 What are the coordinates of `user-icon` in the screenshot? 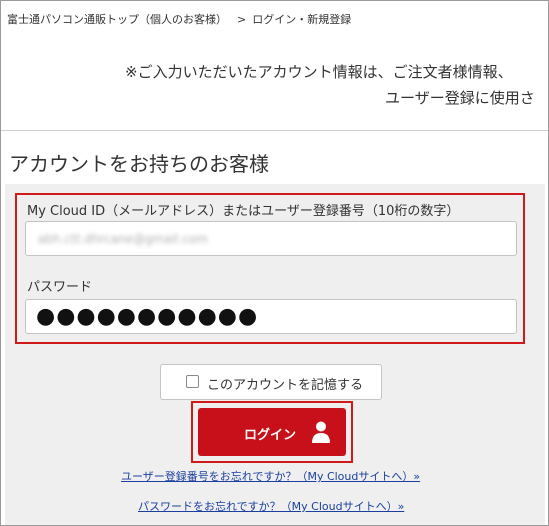 It's located at (321, 432).